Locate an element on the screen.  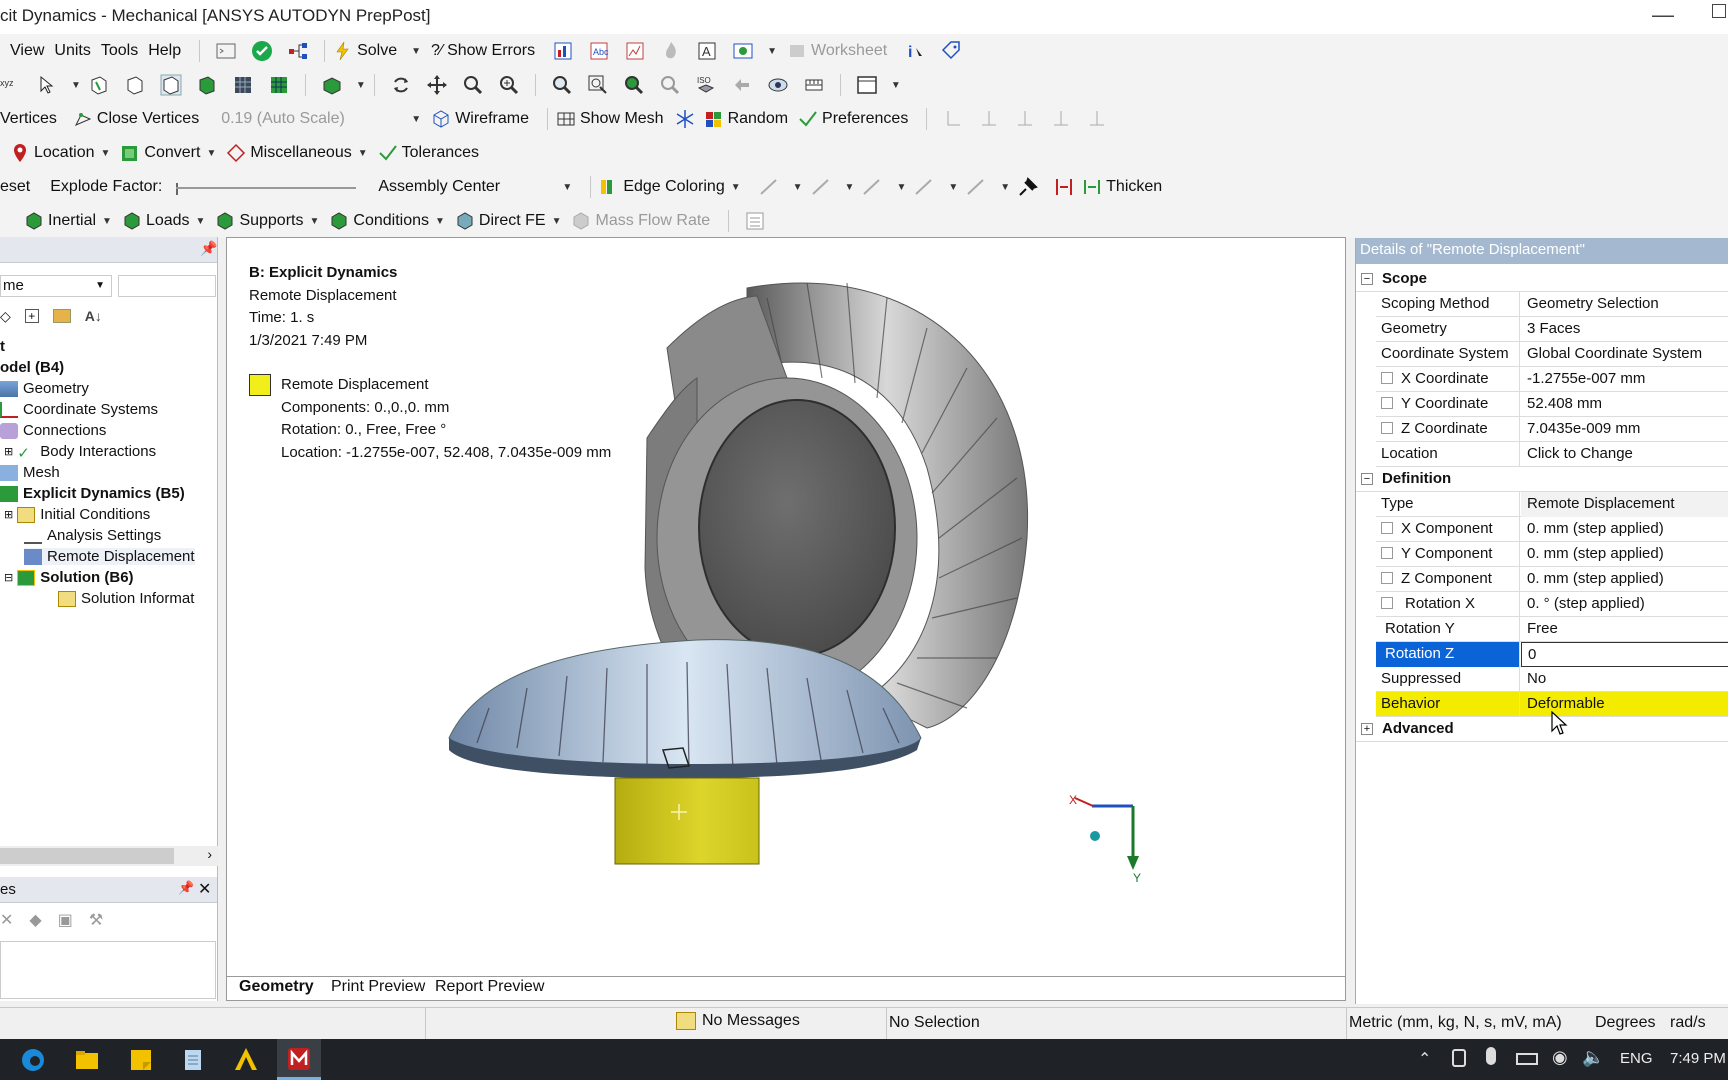
detail-row-type: Type Remote Displacement is located at coordinates (1552, 504).